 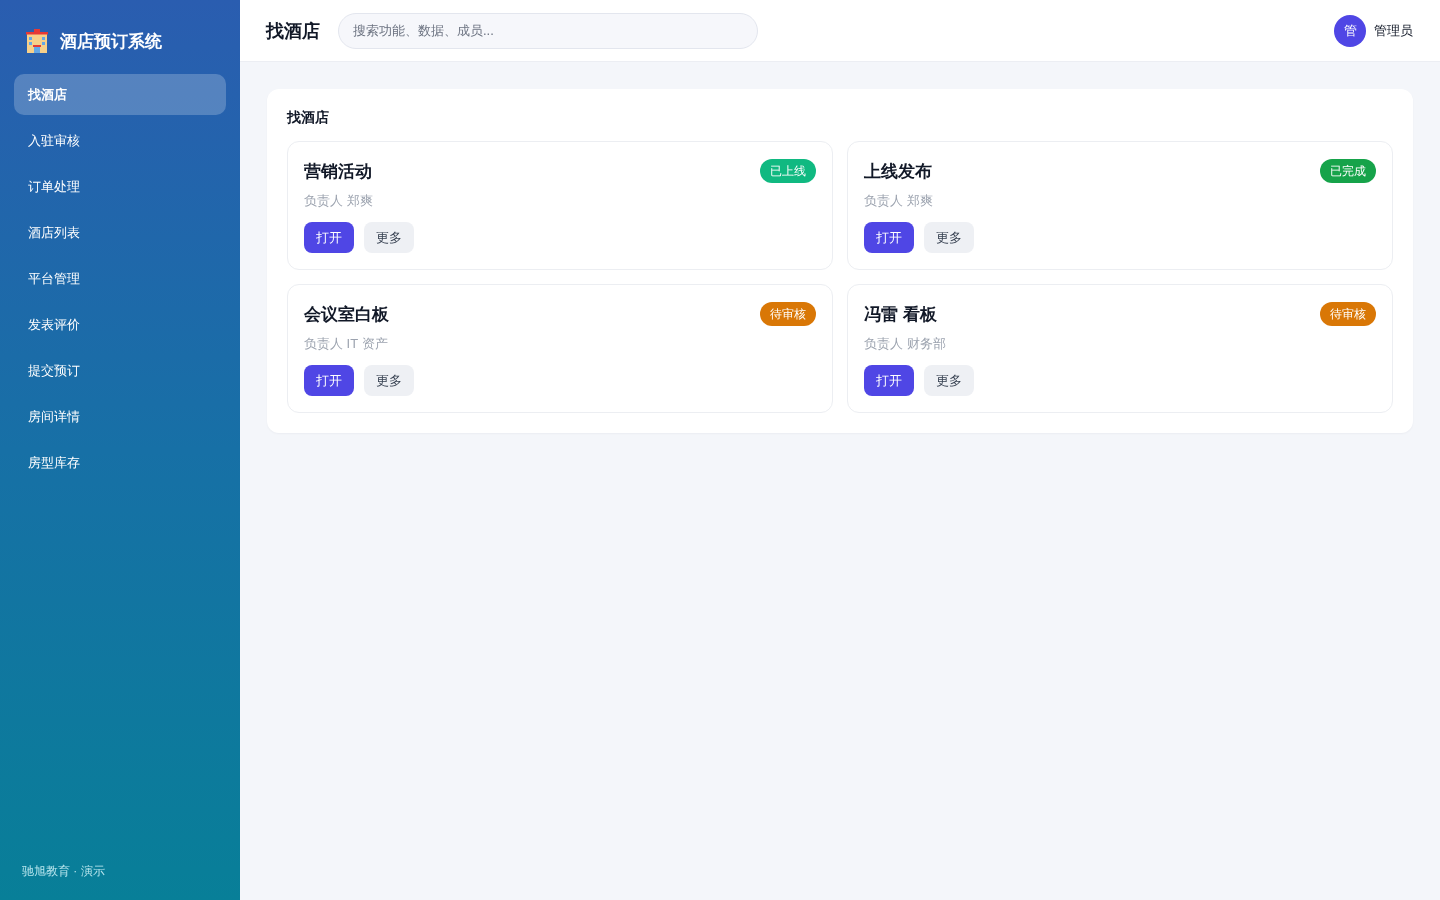 What do you see at coordinates (120, 232) in the screenshot?
I see `sidebar-item: 酒店列表` at bounding box center [120, 232].